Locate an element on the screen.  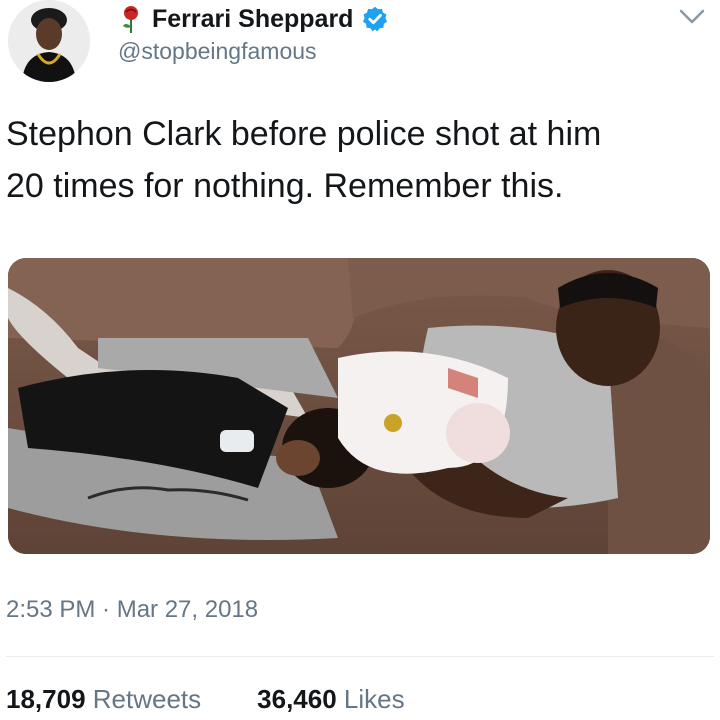
retweets-stat: 18,709 Retweets is located at coordinates (103, 699).